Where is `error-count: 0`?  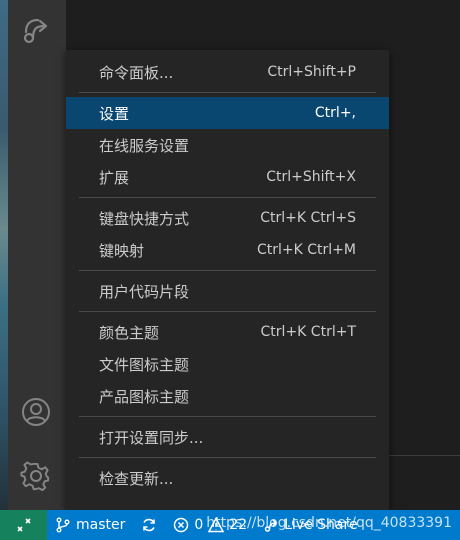
error-count: 0 is located at coordinates (199, 525).